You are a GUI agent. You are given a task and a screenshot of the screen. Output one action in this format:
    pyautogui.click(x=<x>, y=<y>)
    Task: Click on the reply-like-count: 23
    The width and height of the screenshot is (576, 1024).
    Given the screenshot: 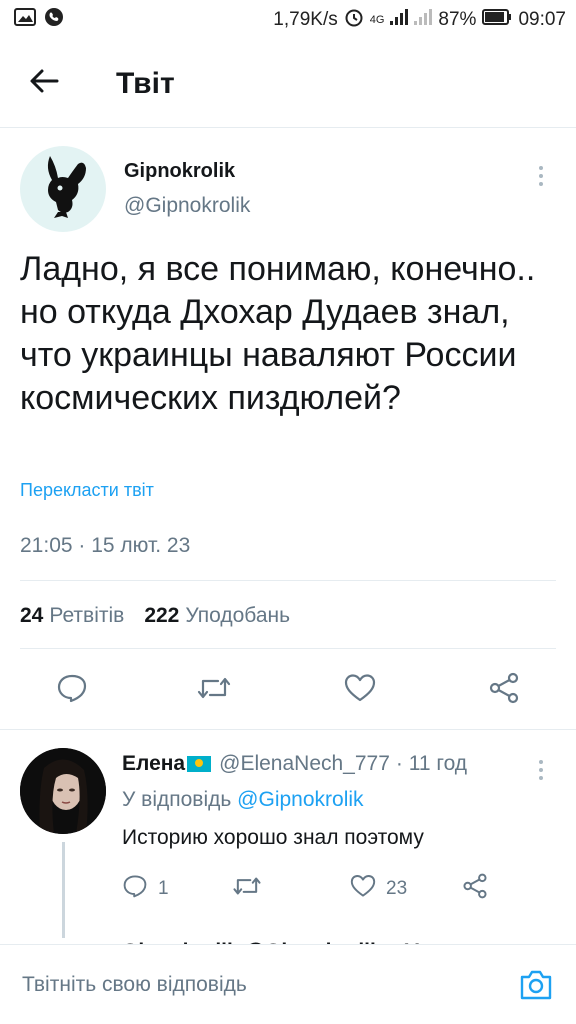 What is the action you would take?
    pyautogui.click(x=397, y=888)
    